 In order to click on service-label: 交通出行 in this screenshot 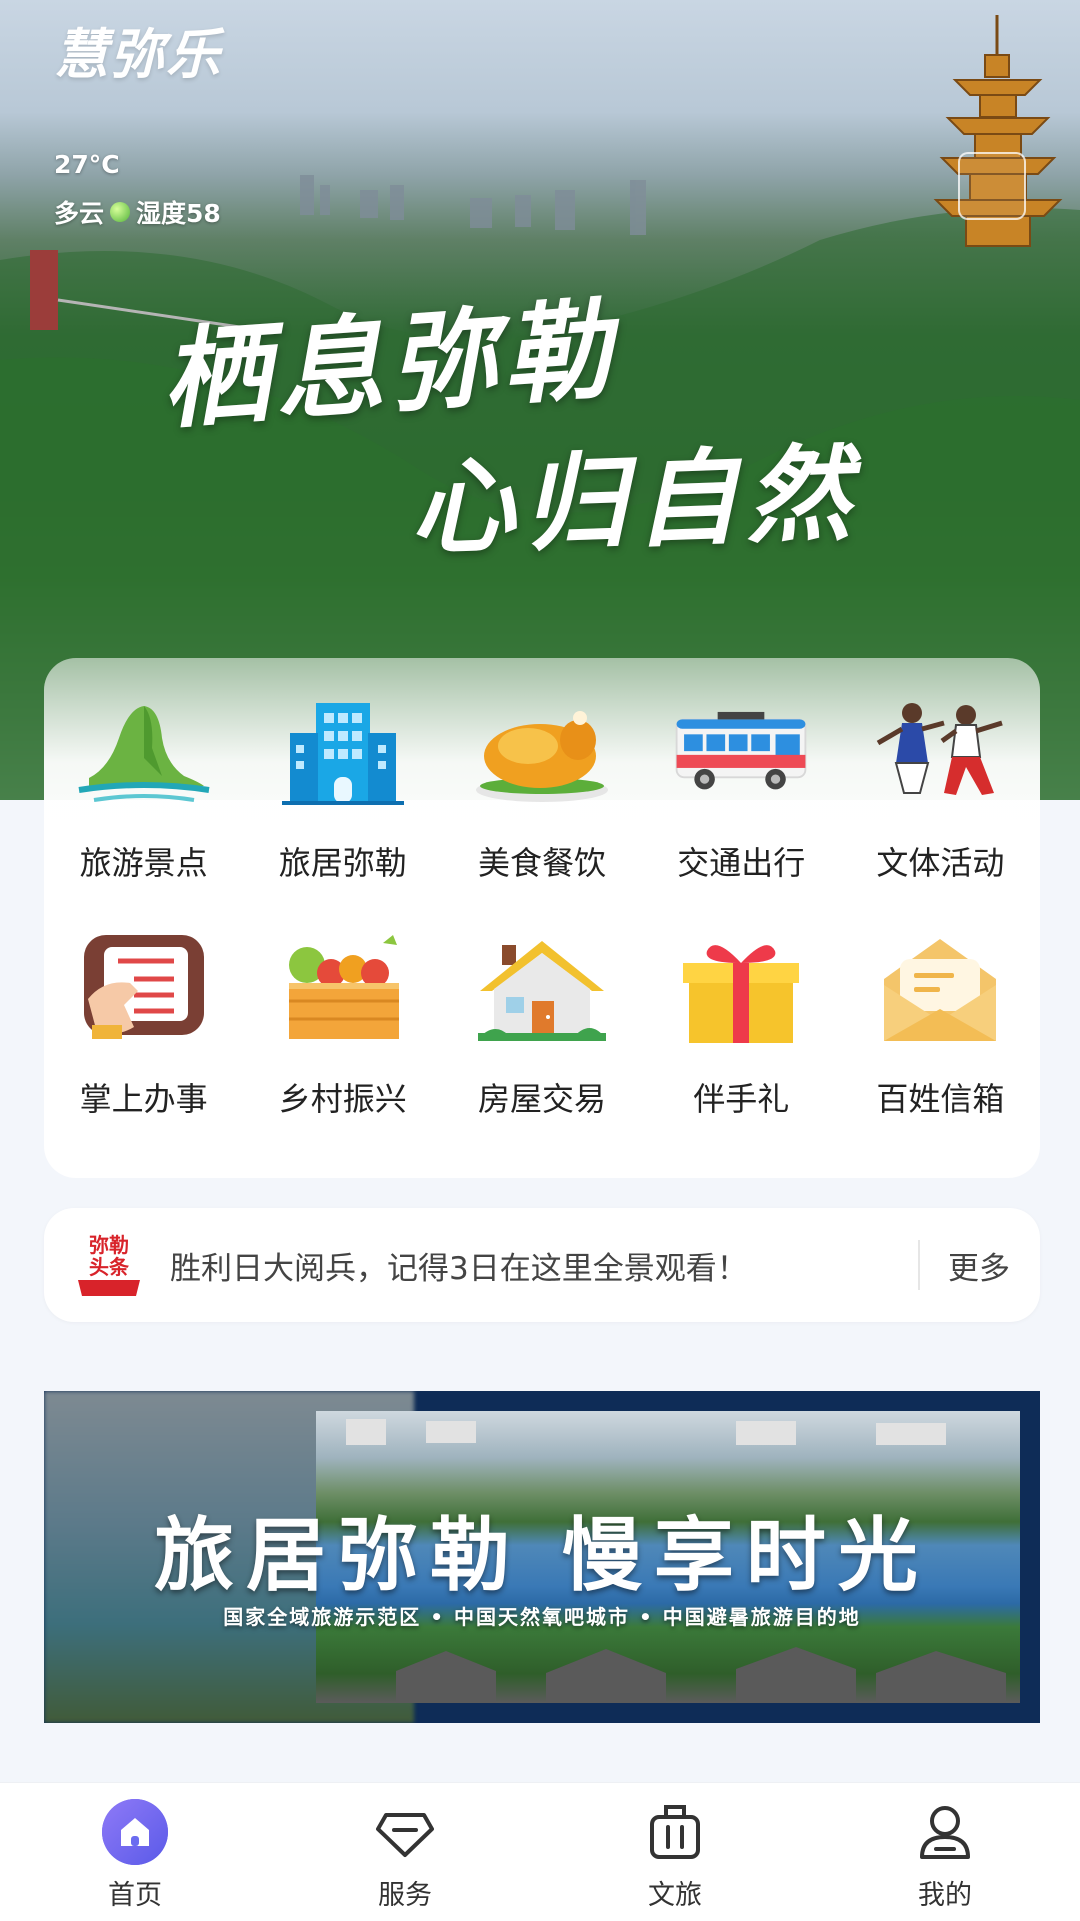, I will do `click(741, 863)`.